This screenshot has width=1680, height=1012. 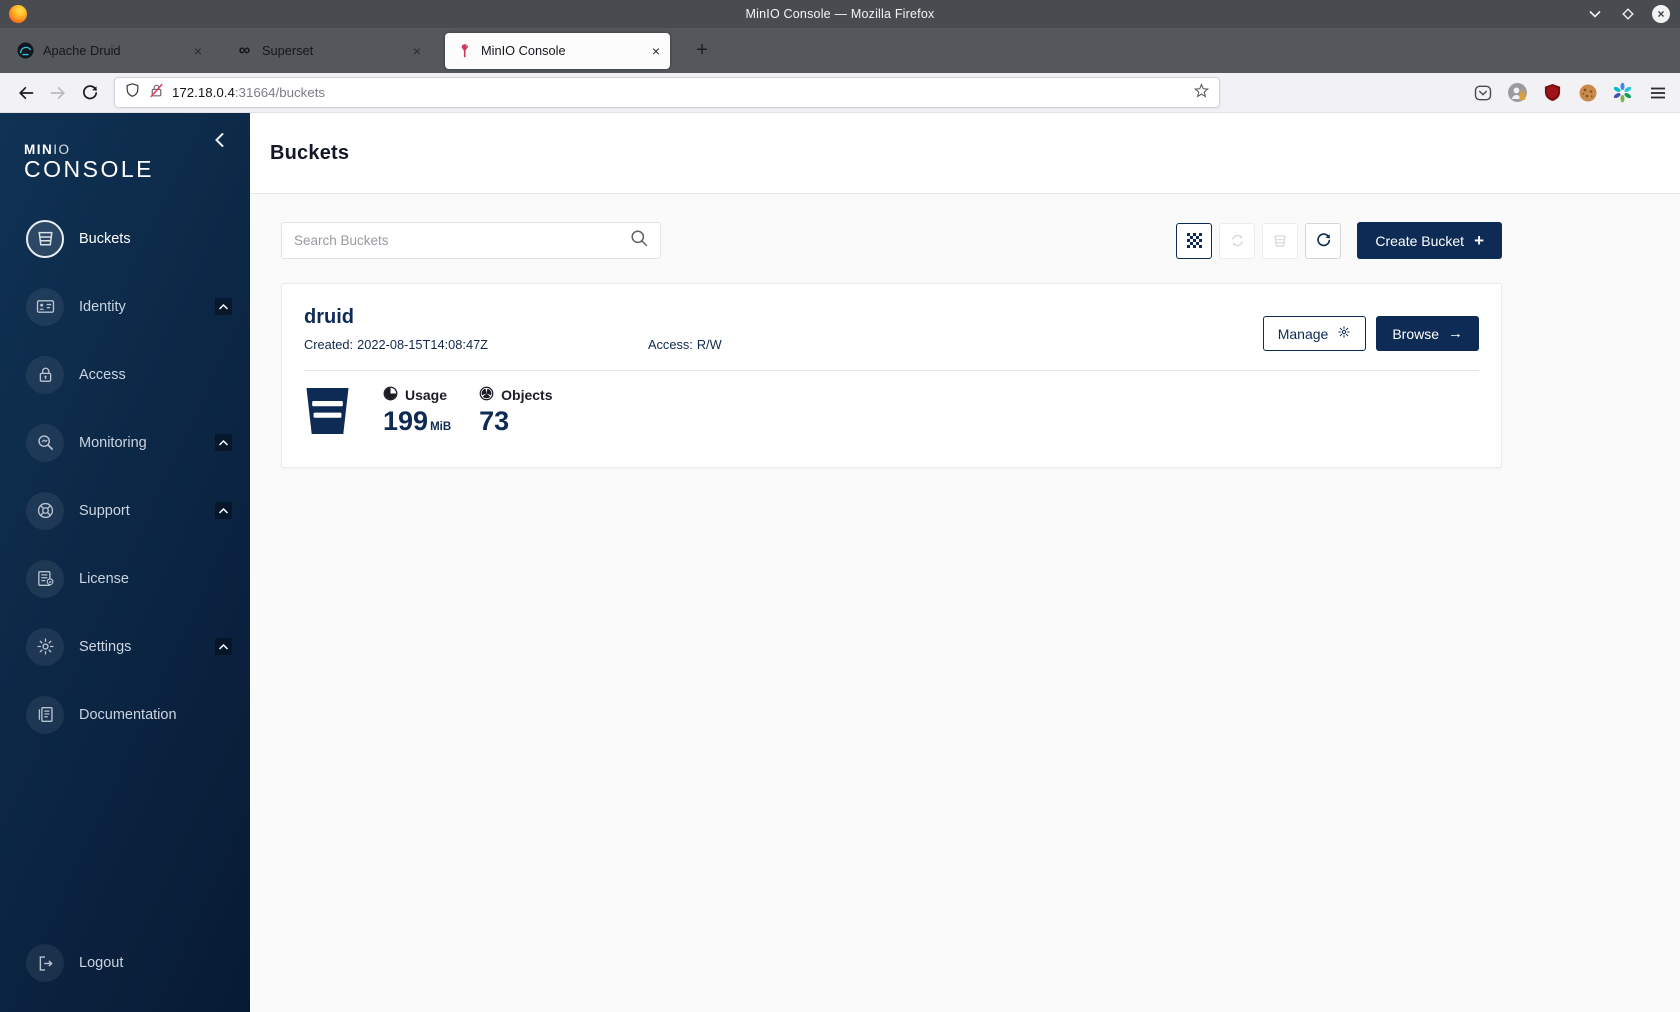 I want to click on browser-toolbar: 172.18.0.4:31664/buckets, so click(x=840, y=93).